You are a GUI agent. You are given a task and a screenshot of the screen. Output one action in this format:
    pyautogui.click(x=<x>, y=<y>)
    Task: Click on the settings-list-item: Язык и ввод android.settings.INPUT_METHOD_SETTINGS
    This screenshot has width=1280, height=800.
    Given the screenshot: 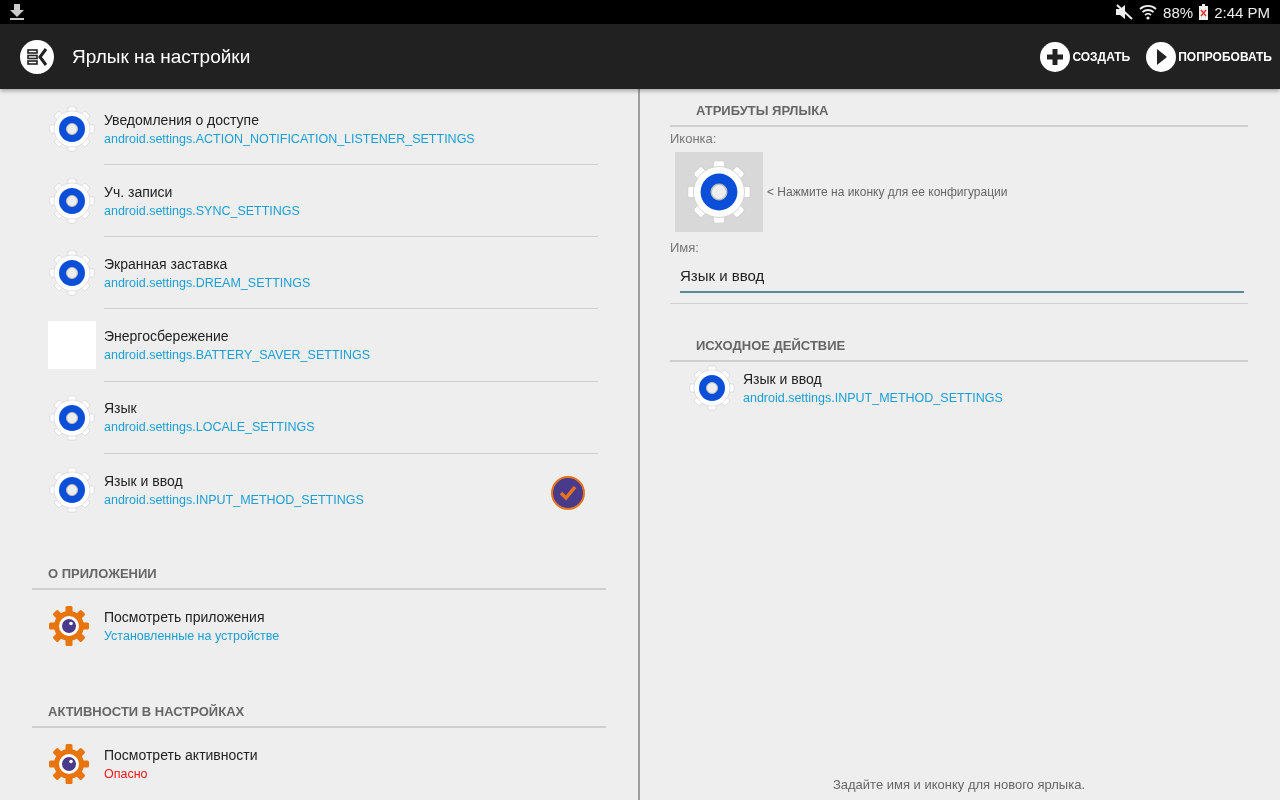 What is the action you would take?
    pyautogui.click(x=319, y=489)
    